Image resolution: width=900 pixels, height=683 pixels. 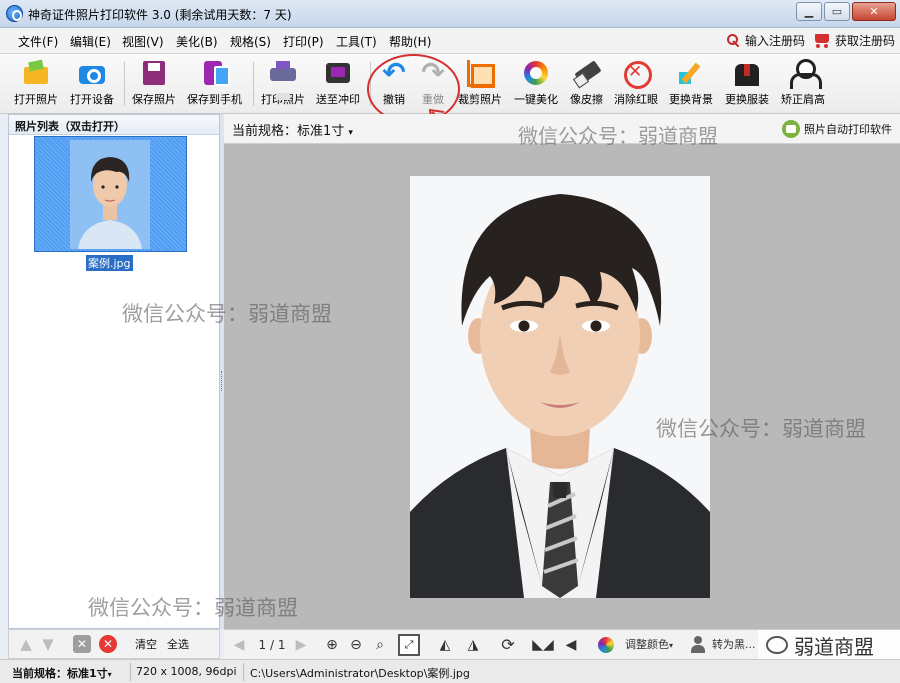 I want to click on status-spec: 当前规格：标准1寸▾, so click(x=62, y=673).